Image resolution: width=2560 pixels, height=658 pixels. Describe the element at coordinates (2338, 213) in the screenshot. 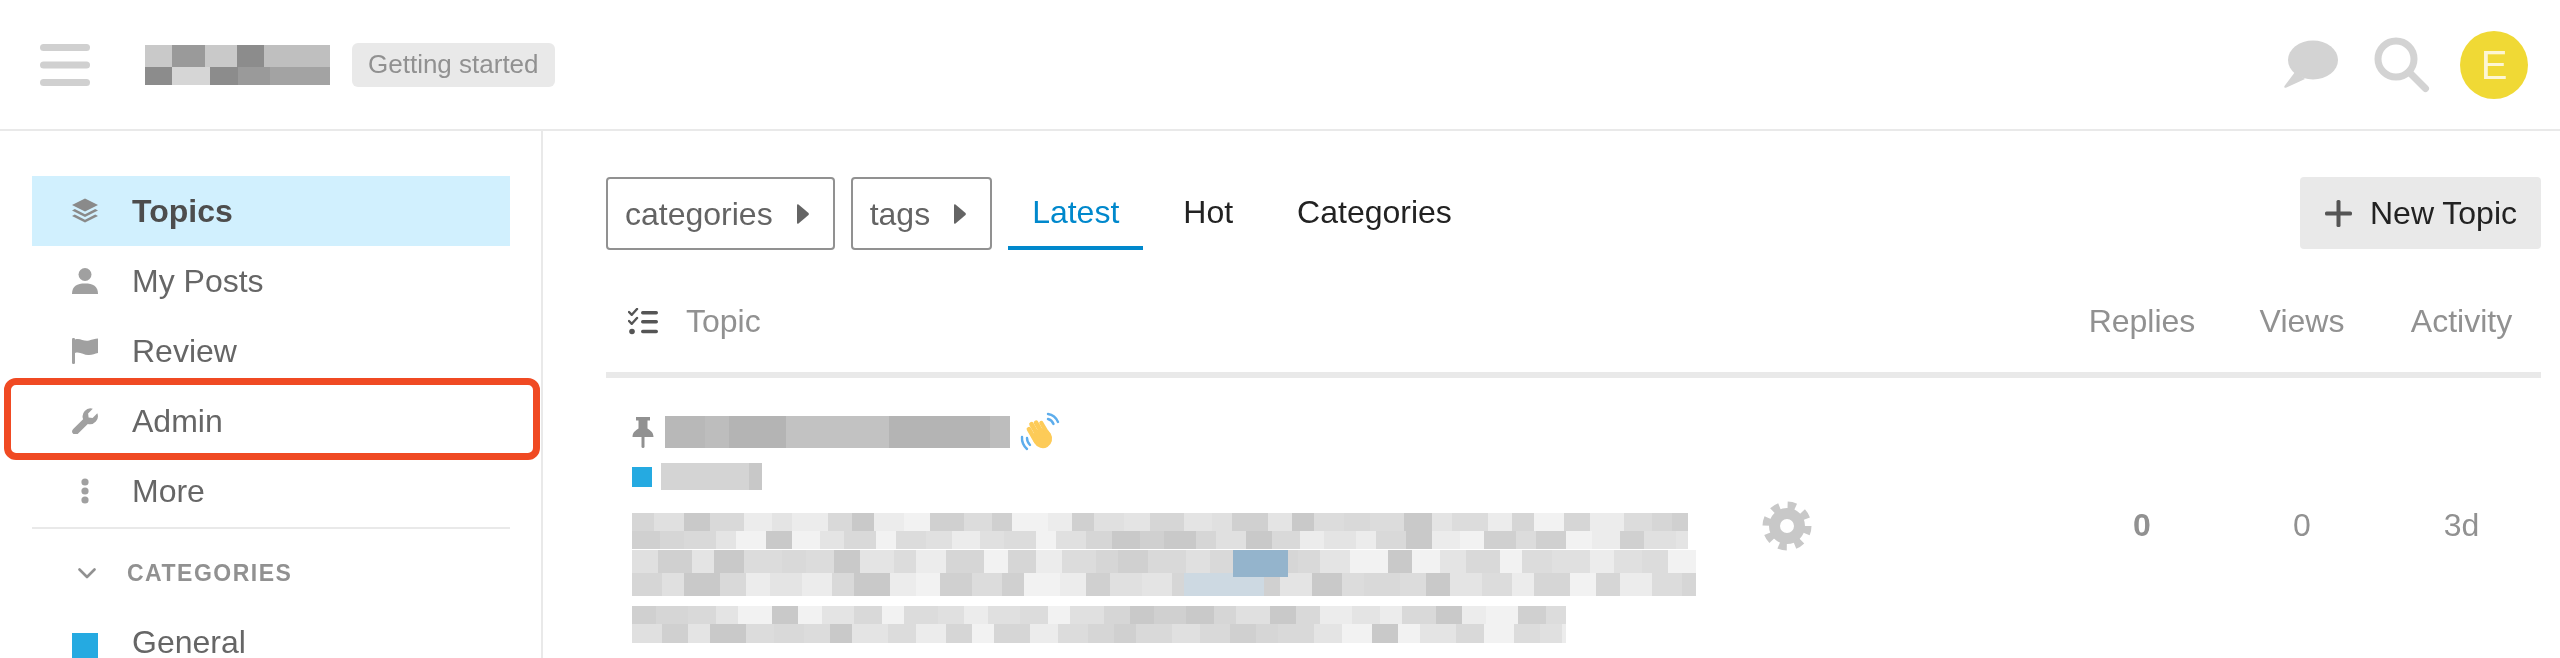

I see `plus-icon` at that location.